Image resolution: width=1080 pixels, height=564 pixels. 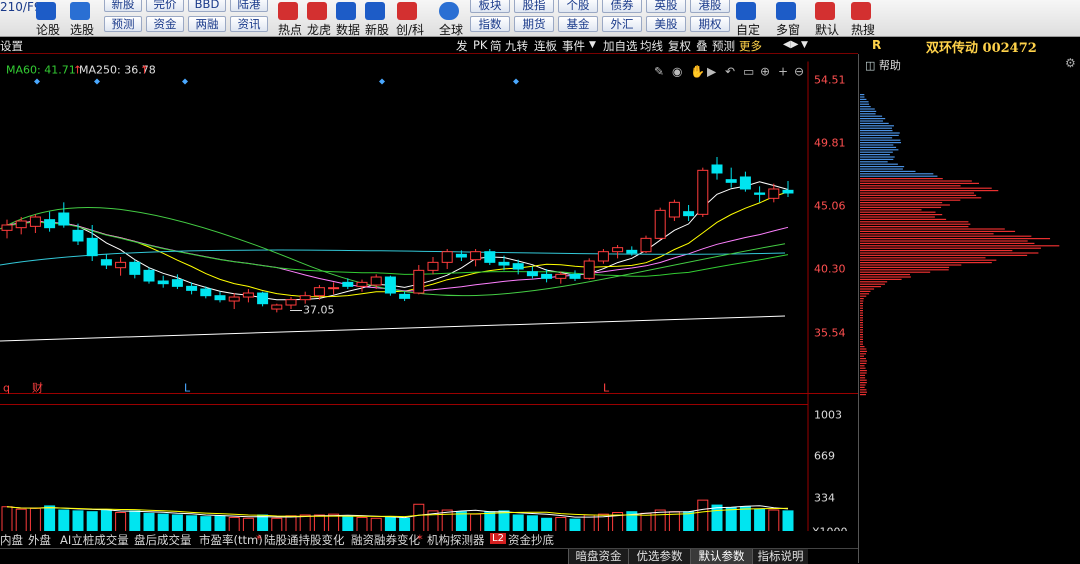 I want to click on index-futures-button: 股指, so click(x=534, y=6).